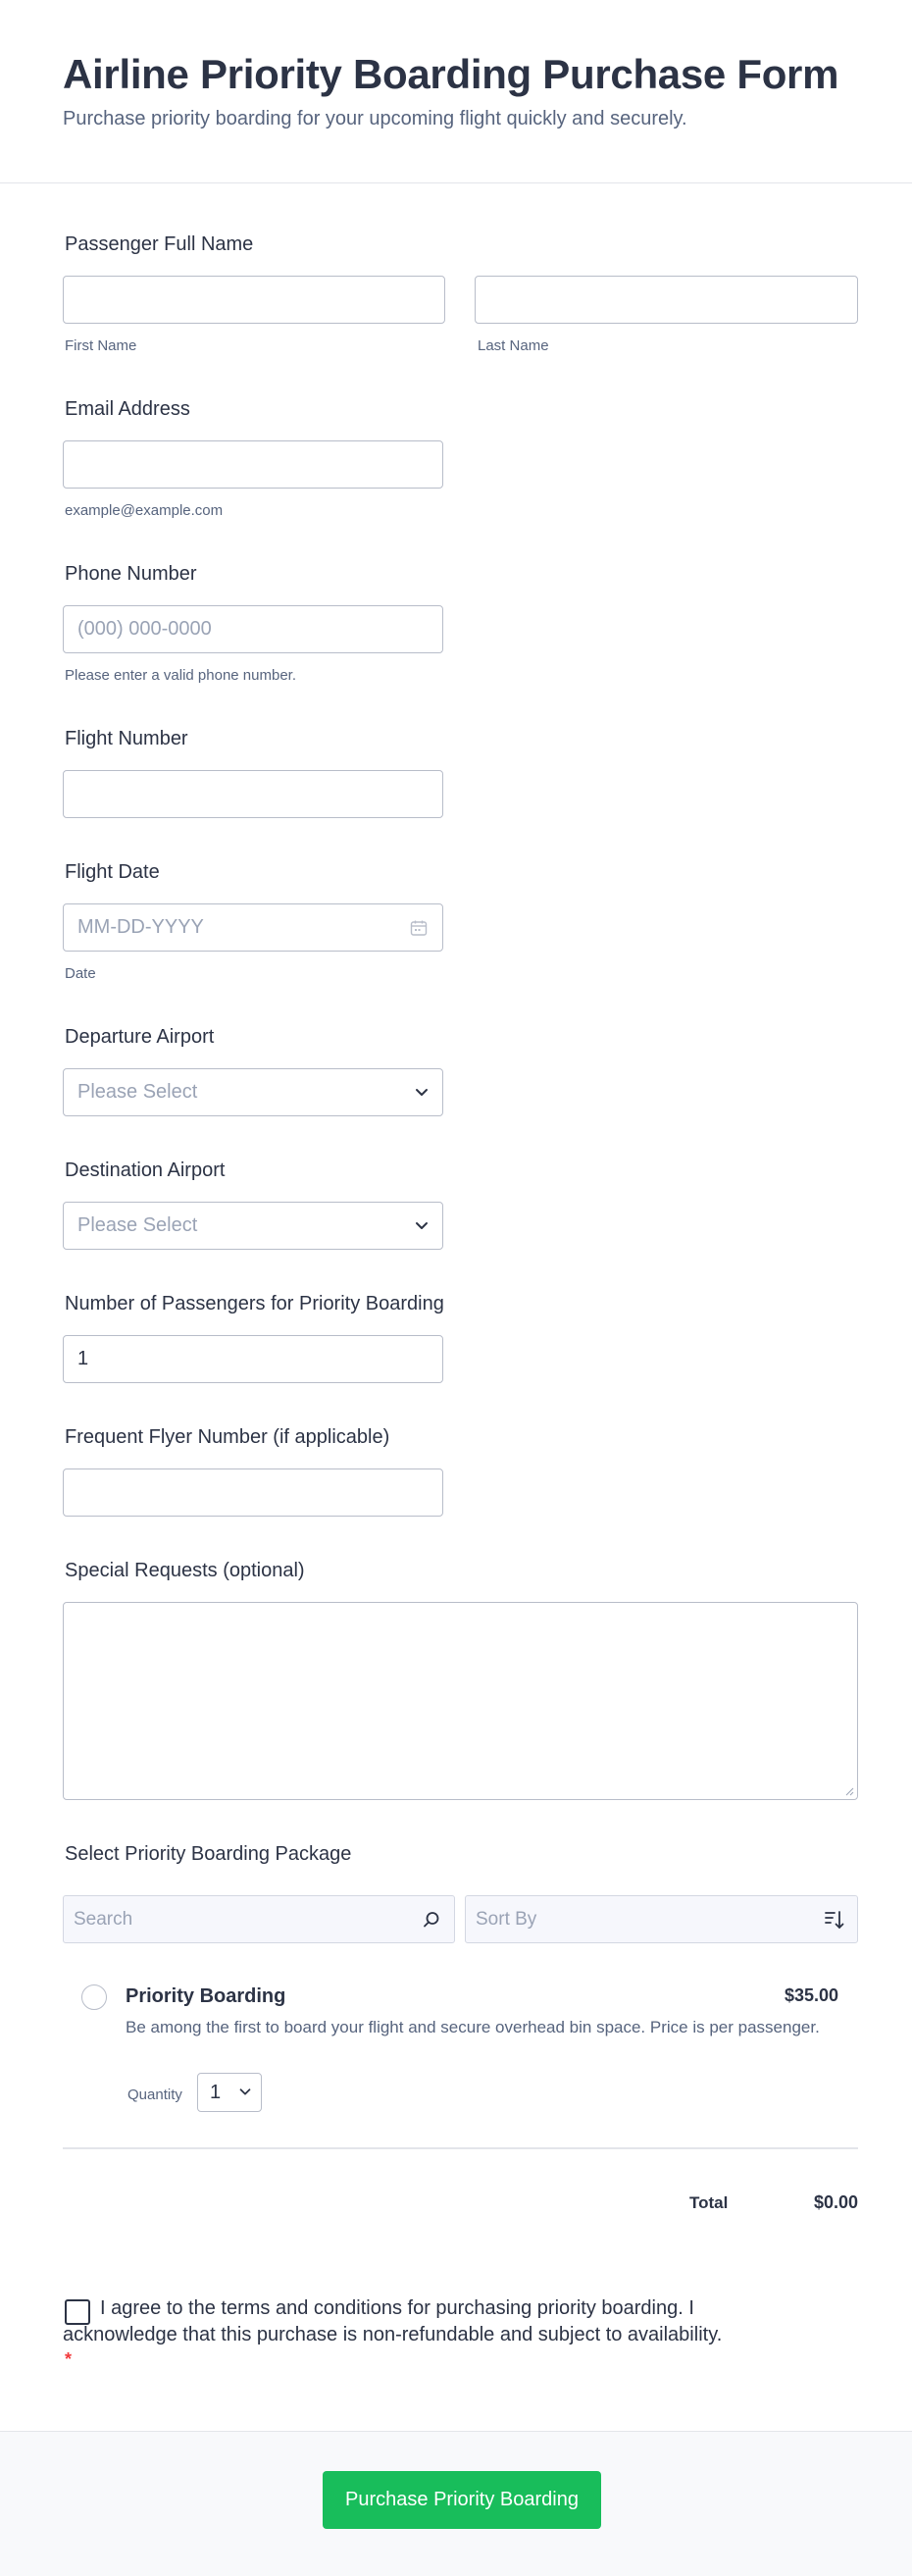  Describe the element at coordinates (180, 675) in the screenshot. I see `phone-sublabel: Please enter a valid phone number.` at that location.